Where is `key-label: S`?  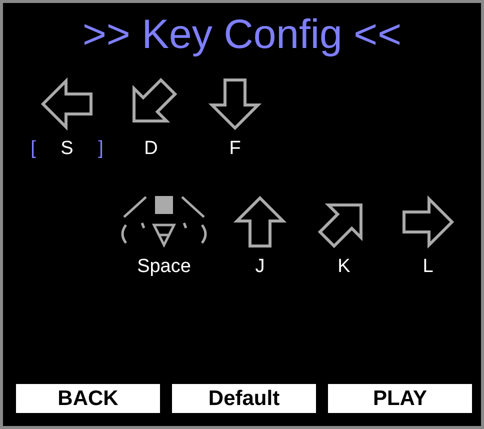
key-label: S is located at coordinates (67, 149).